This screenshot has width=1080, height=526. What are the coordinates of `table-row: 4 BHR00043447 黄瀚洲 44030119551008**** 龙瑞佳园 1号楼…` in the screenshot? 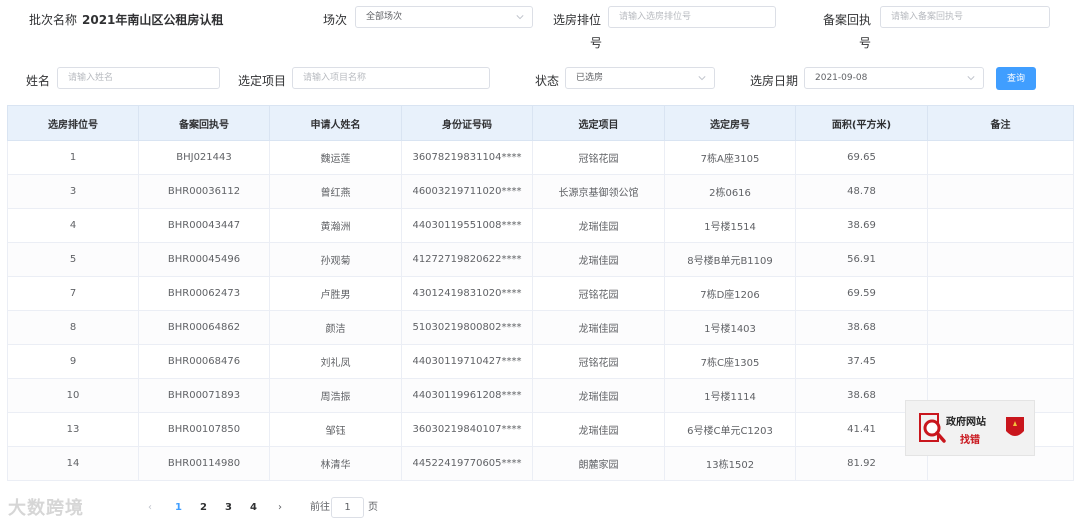 It's located at (540, 225).